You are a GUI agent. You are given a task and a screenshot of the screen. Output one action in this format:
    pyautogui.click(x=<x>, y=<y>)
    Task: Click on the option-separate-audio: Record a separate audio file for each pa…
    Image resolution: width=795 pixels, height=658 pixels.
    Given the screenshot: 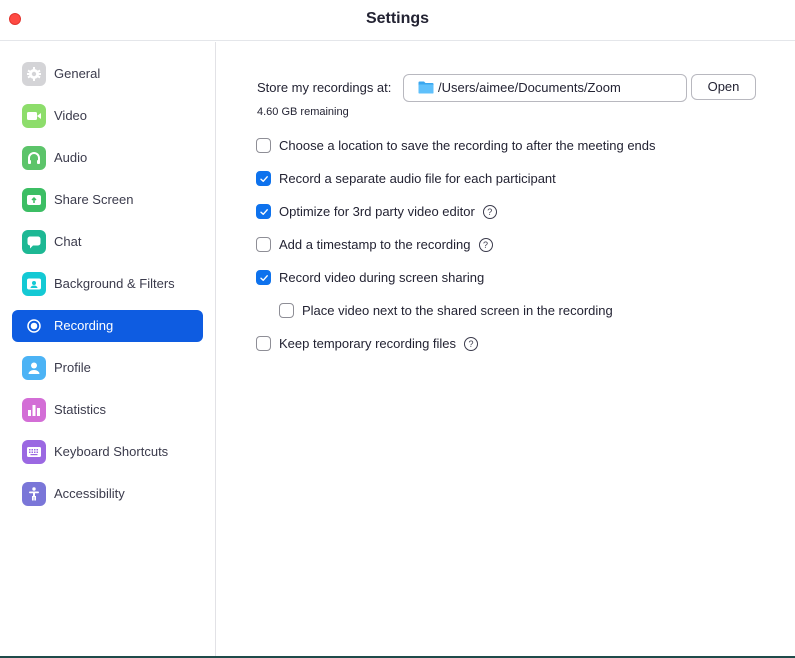 What is the action you would take?
    pyautogui.click(x=406, y=178)
    